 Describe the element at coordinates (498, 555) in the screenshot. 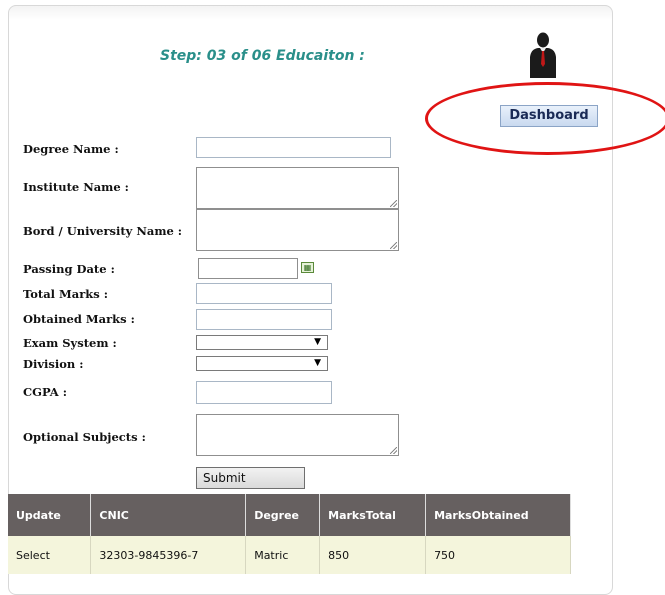

I see `cell-marks-obtained: 750` at that location.